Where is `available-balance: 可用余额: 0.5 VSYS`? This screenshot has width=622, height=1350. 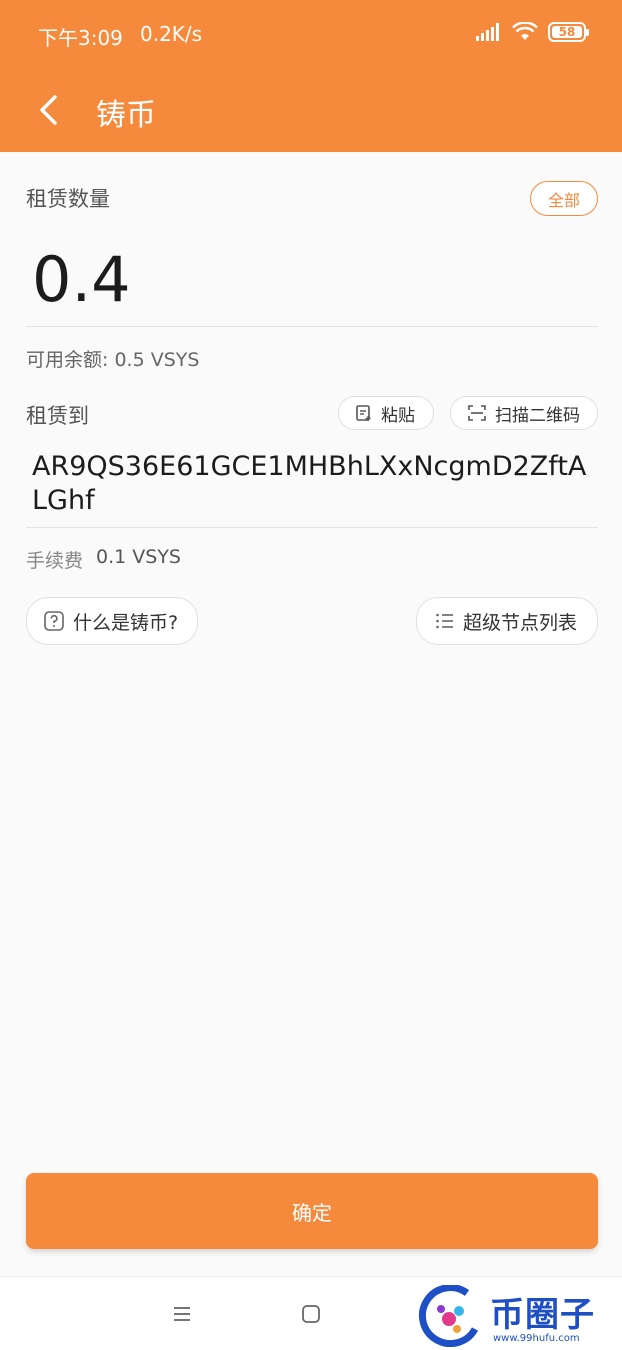
available-balance: 可用余额: 0.5 VSYS is located at coordinates (113, 360).